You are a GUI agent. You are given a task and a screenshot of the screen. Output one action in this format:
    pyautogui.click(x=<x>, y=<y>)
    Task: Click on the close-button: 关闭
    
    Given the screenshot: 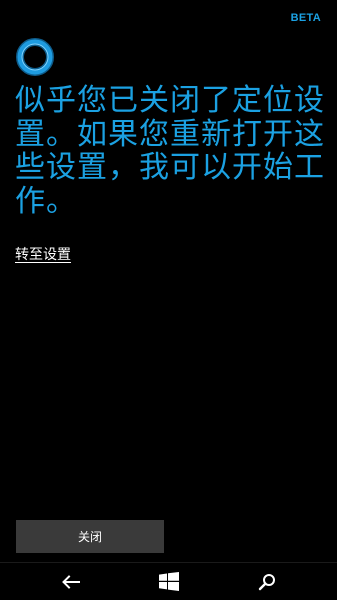 What is the action you would take?
    pyautogui.click(x=90, y=536)
    